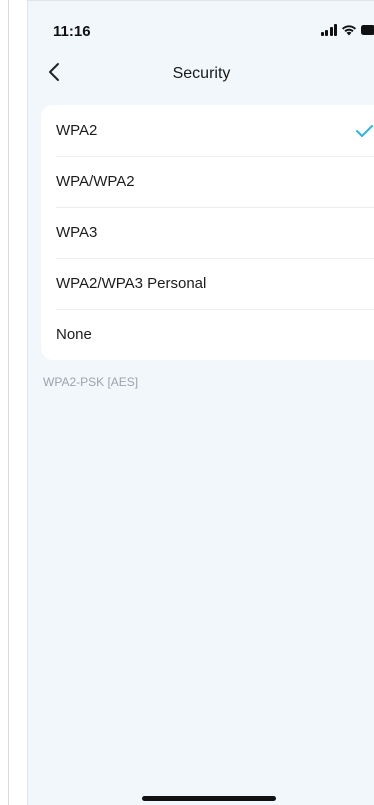 The height and width of the screenshot is (805, 374). What do you see at coordinates (72, 31) in the screenshot?
I see `status-time: 11:16` at bounding box center [72, 31].